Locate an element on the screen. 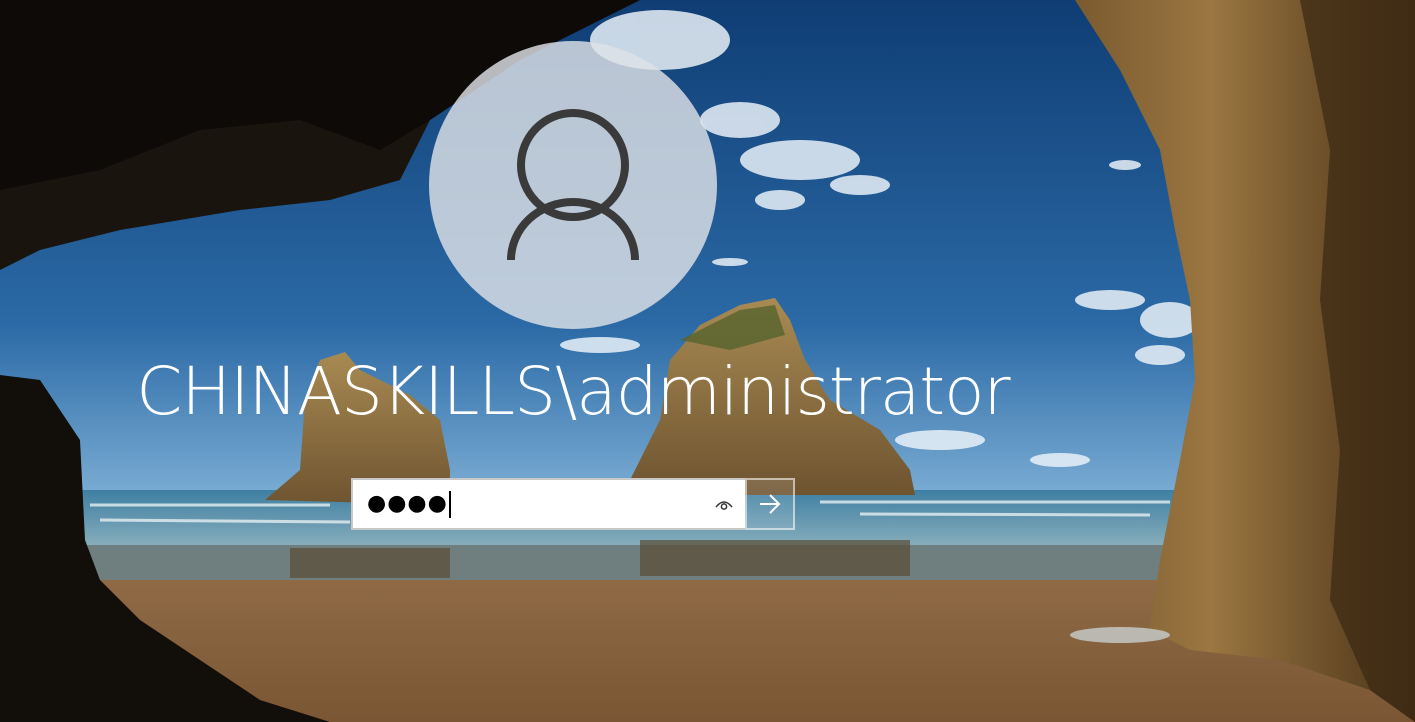 The image size is (1415, 722). user-avatar is located at coordinates (573, 185).